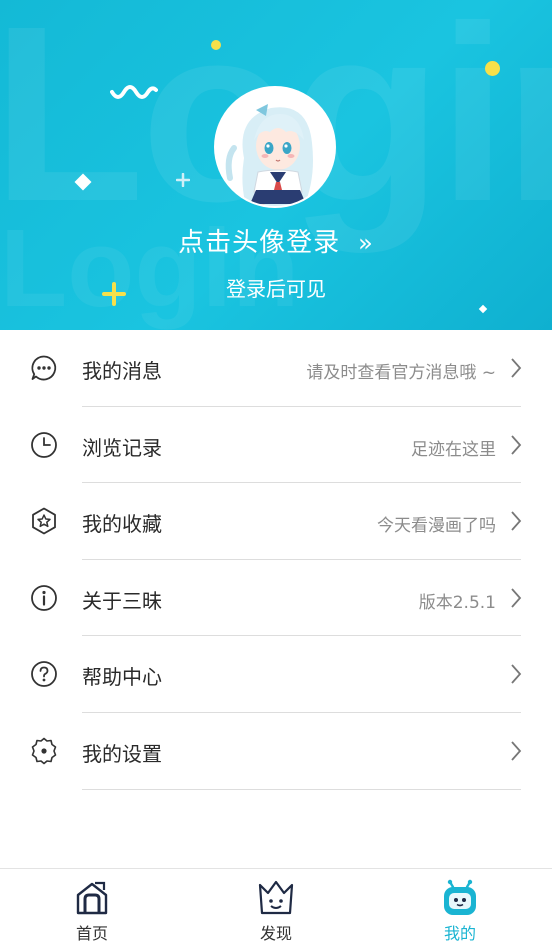 This screenshot has width=552, height=943. Describe the element at coordinates (44, 751) in the screenshot. I see `settings-icon` at that location.